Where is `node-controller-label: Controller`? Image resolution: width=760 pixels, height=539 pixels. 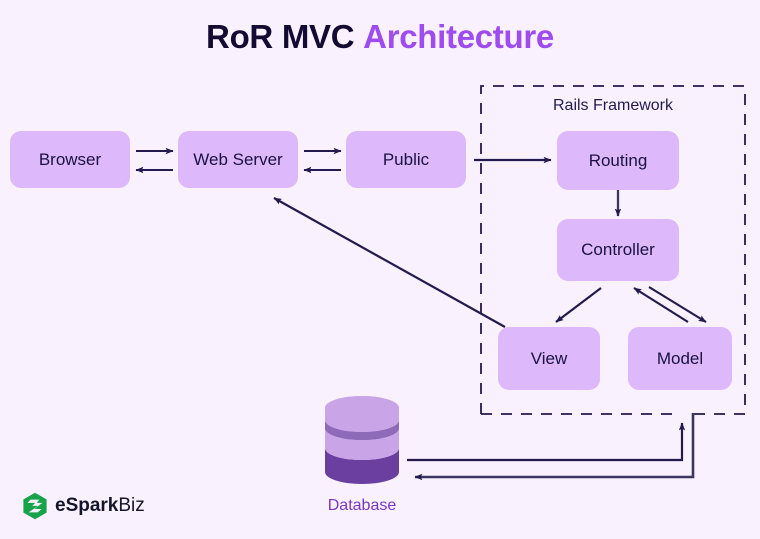
node-controller-label: Controller is located at coordinates (618, 249).